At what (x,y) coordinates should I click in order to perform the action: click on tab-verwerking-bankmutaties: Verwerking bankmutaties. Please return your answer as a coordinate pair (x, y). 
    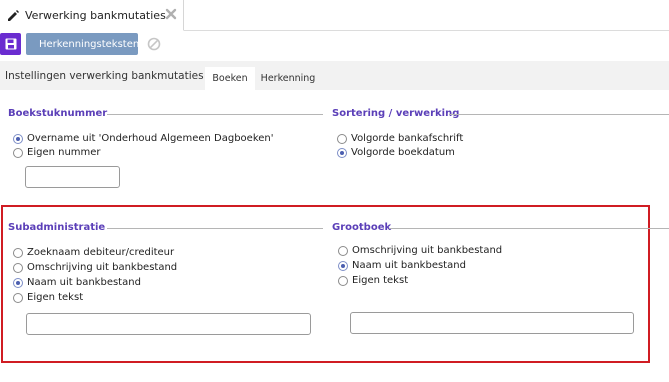
    Looking at the image, I should click on (92, 15).